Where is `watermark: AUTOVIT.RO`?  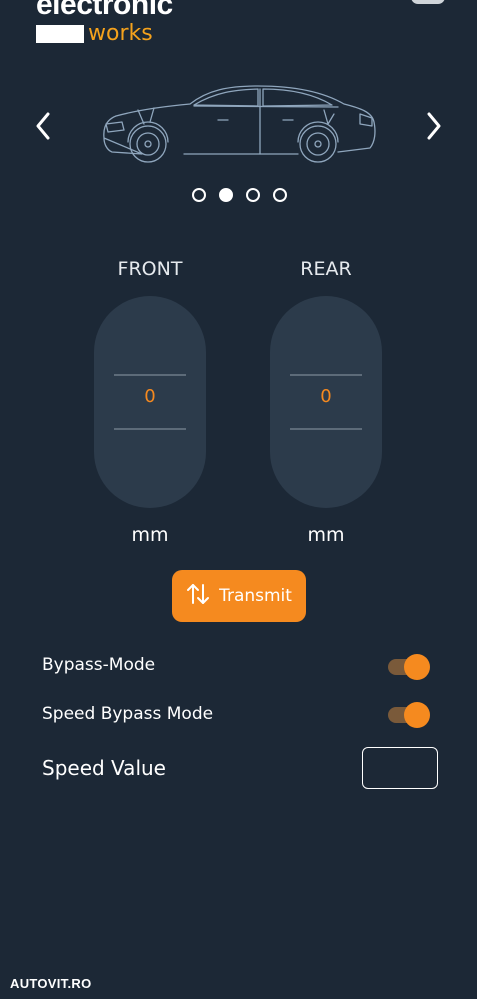
watermark: AUTOVIT.RO is located at coordinates (51, 983).